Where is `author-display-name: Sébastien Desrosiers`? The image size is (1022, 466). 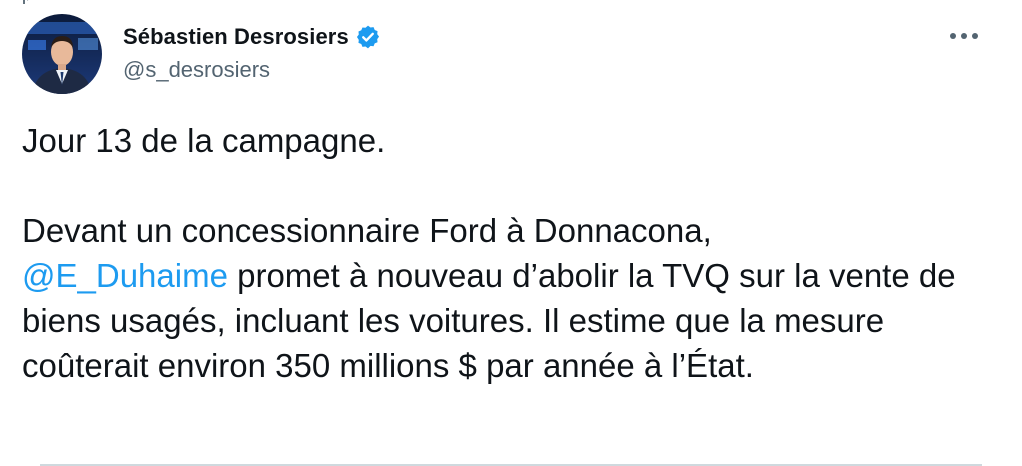 author-display-name: Sébastien Desrosiers is located at coordinates (236, 37).